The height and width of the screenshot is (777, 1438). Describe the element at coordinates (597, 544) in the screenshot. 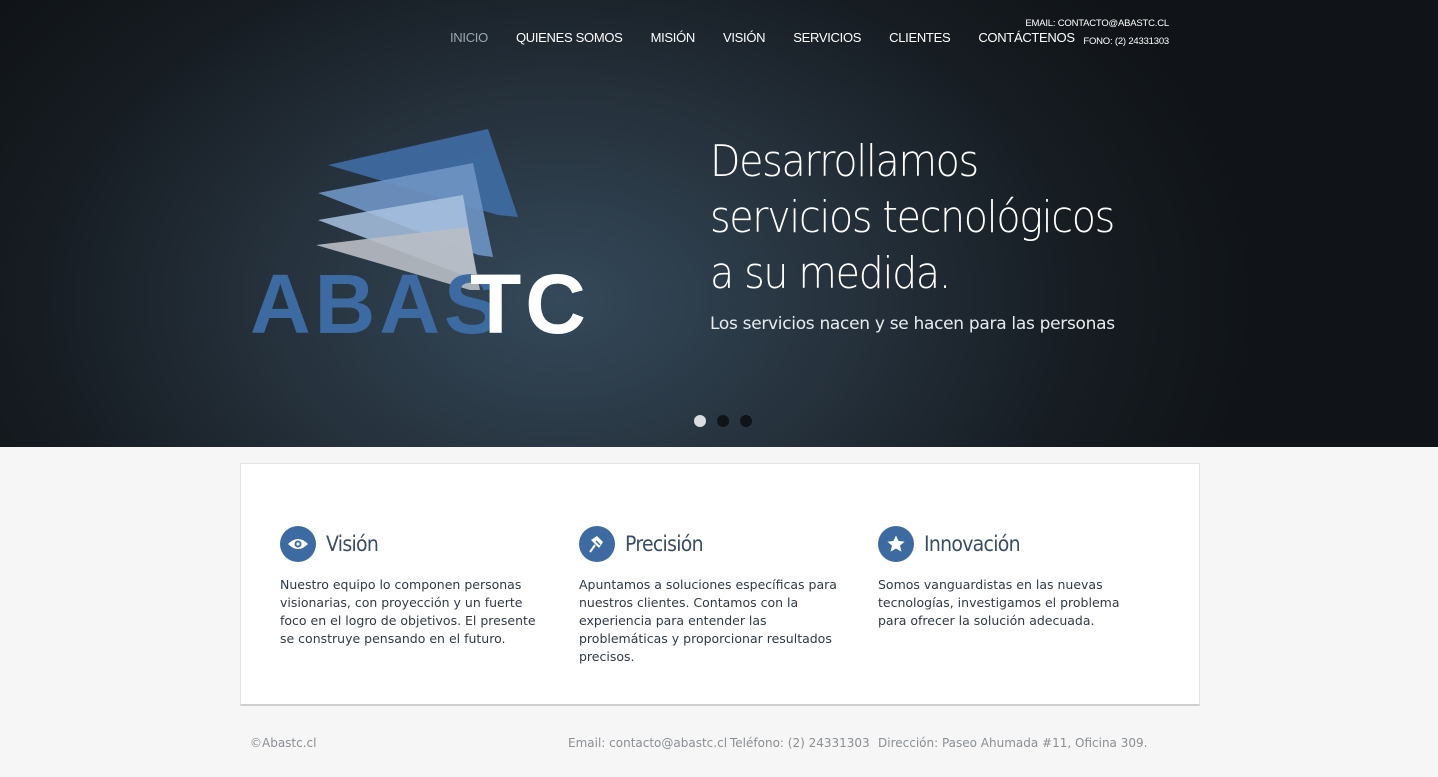

I see `pin-icon` at that location.